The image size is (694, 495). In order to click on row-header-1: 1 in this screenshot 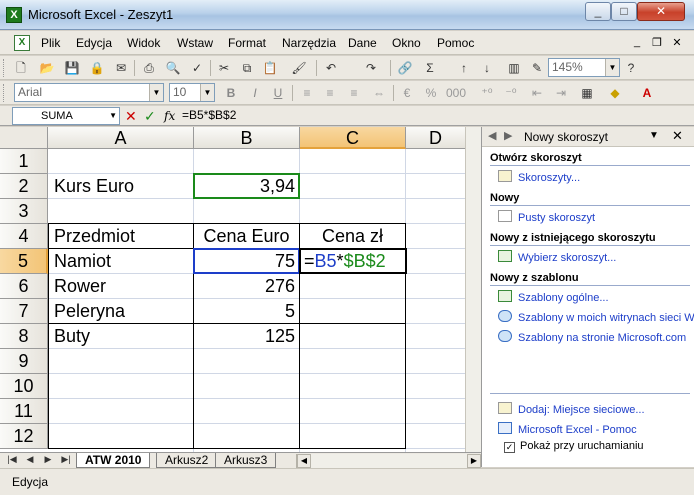, I will do `click(24, 161)`.